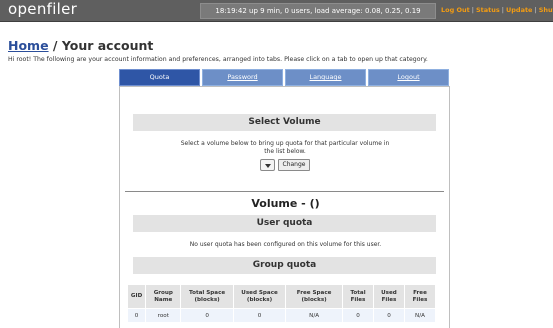 This screenshot has height=328, width=553. I want to click on cell-gid: 0, so click(137, 315).